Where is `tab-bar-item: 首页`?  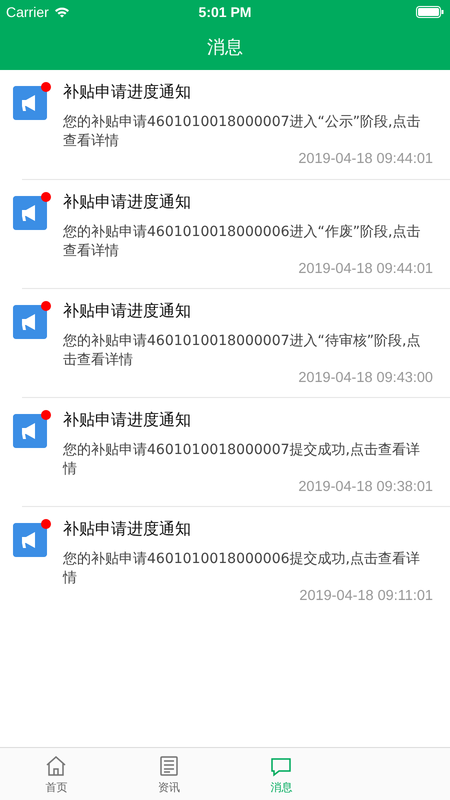 tab-bar-item: 首页 is located at coordinates (56, 774).